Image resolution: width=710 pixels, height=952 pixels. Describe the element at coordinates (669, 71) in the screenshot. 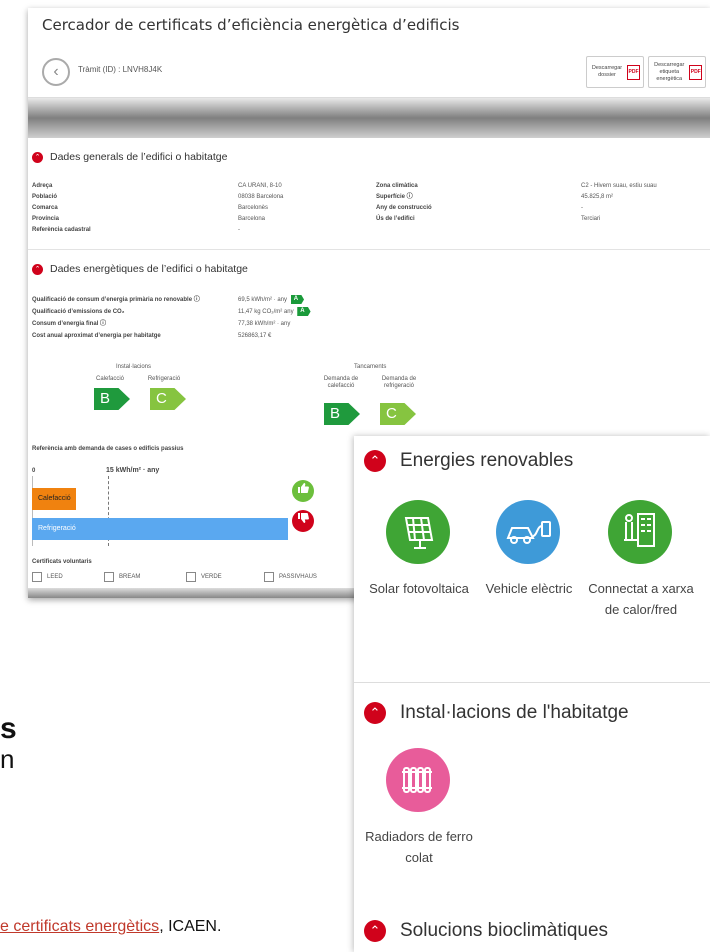

I see `download-label-text: Descarregar etiqueta energètica` at that location.